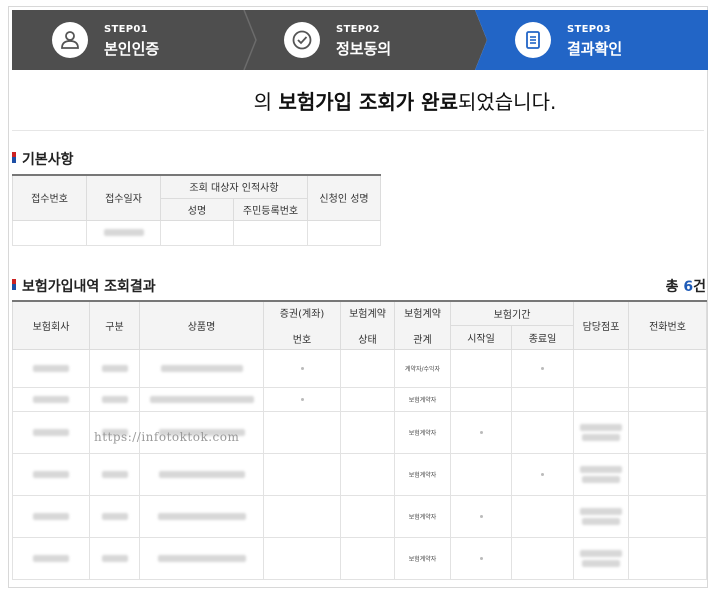 This screenshot has width=720, height=593. Describe the element at coordinates (302, 314) in the screenshot. I see `header-policy-line1: 증권(계좌)` at that location.